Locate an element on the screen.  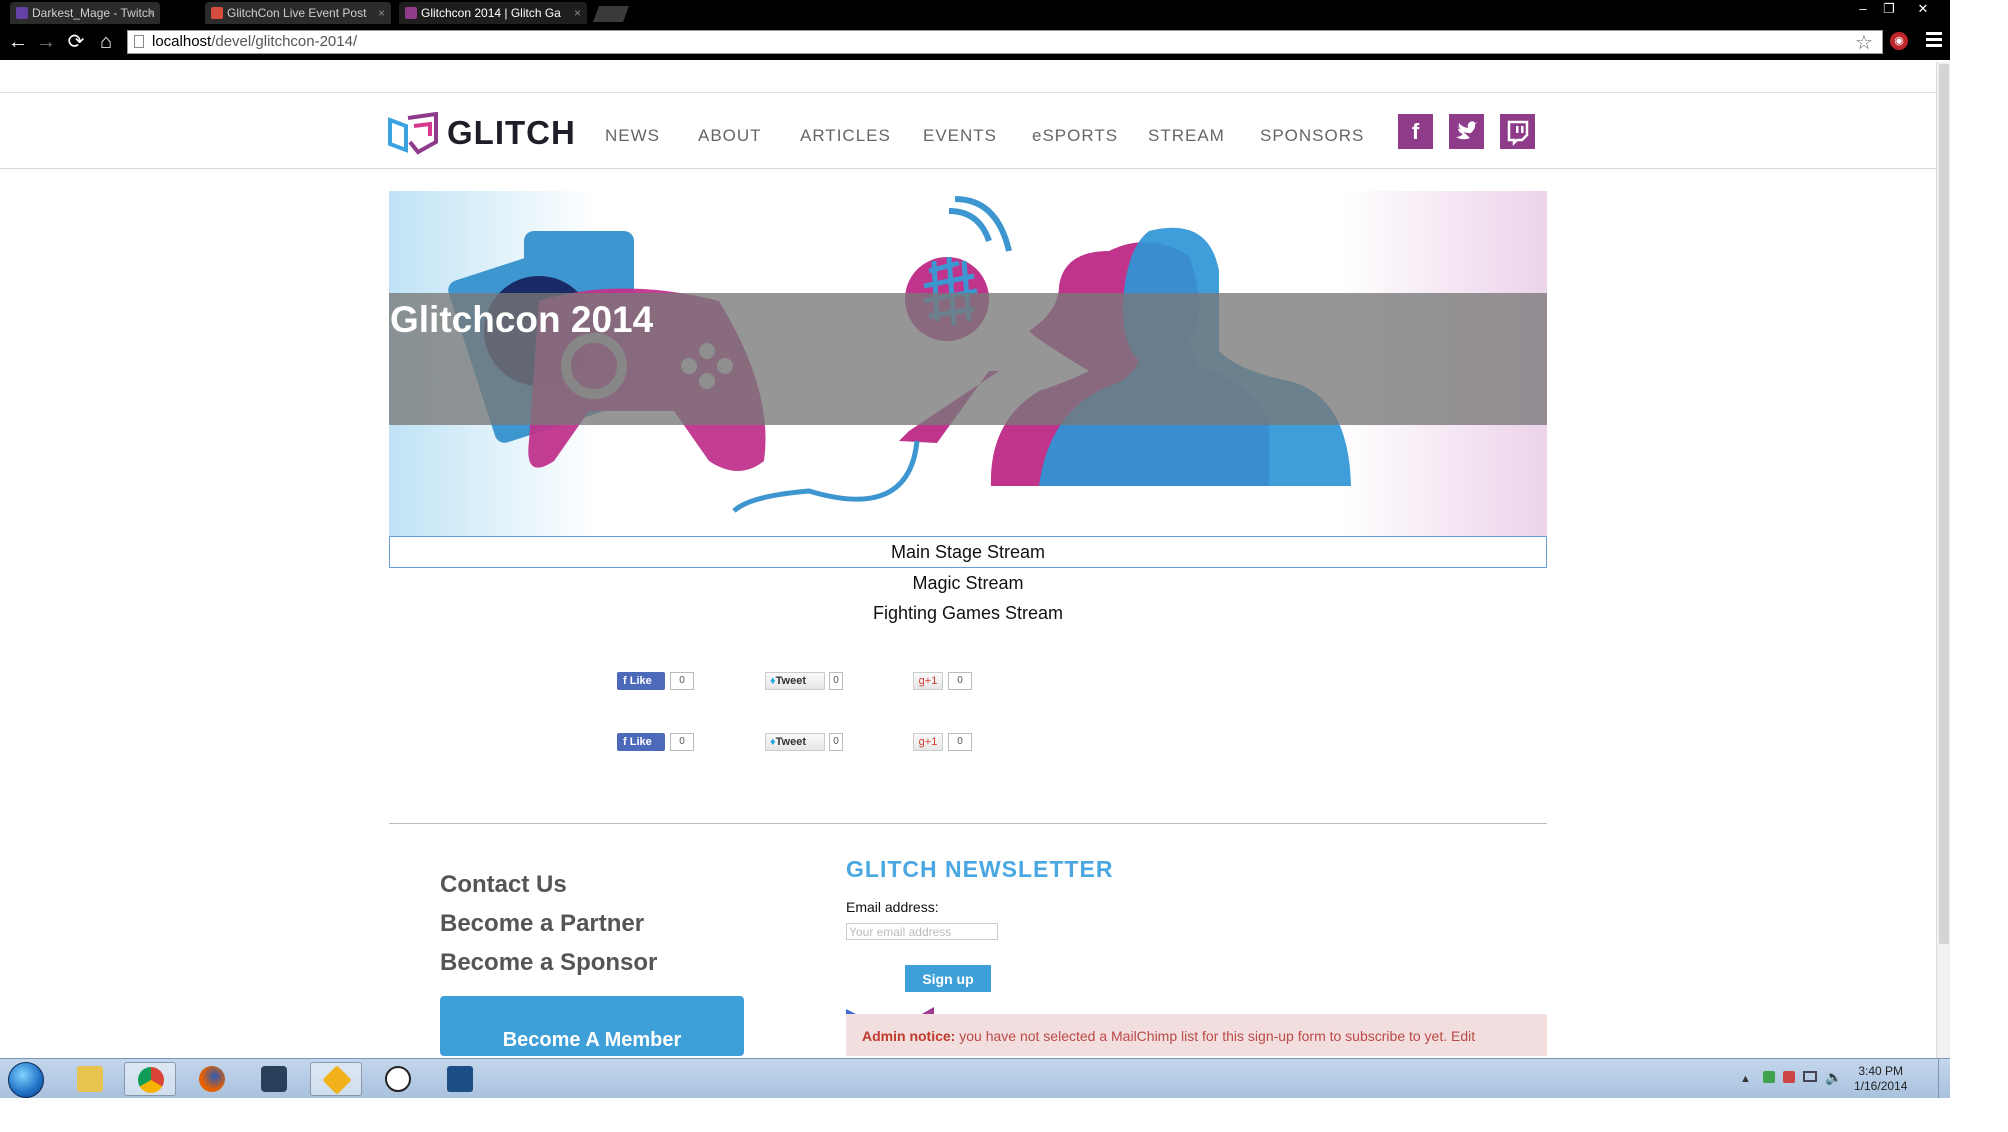
clock-date: 1/16/2014 is located at coordinates (1881, 1086).